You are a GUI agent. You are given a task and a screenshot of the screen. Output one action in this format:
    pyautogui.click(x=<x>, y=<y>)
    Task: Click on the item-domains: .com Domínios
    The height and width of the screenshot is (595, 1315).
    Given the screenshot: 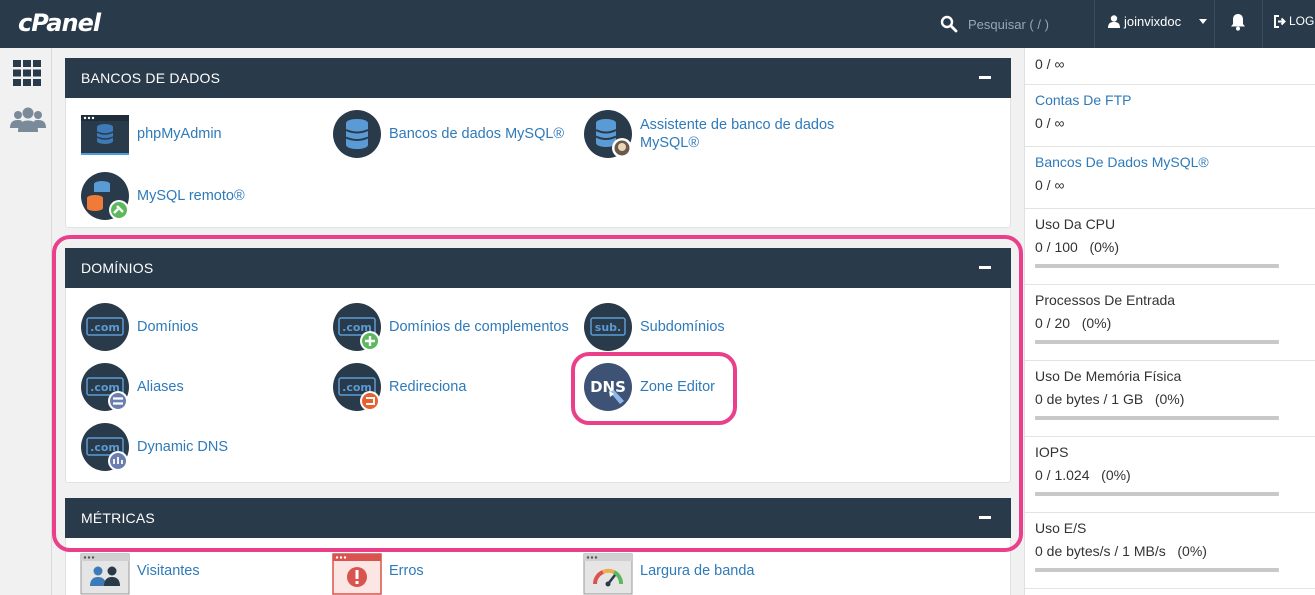 What is the action you would take?
    pyautogui.click(x=139, y=327)
    